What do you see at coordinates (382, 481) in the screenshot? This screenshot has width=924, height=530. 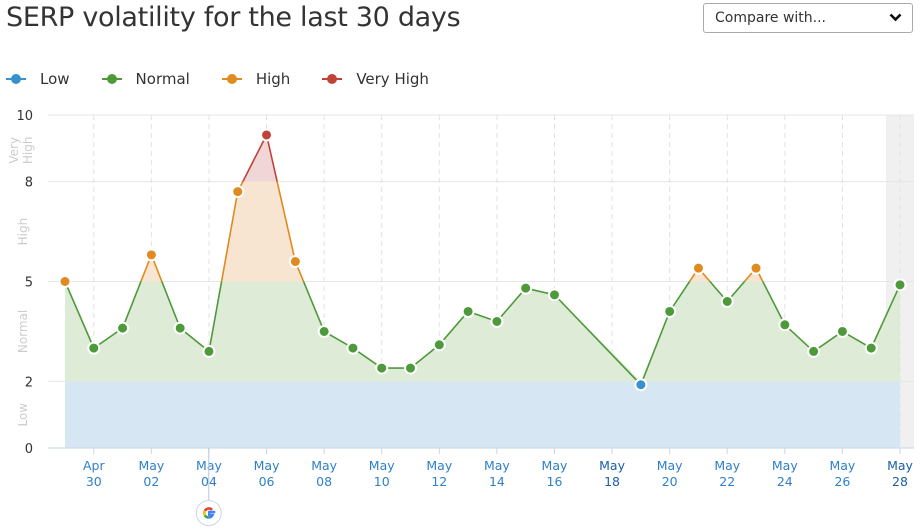 I see `x-tick-day: 10` at bounding box center [382, 481].